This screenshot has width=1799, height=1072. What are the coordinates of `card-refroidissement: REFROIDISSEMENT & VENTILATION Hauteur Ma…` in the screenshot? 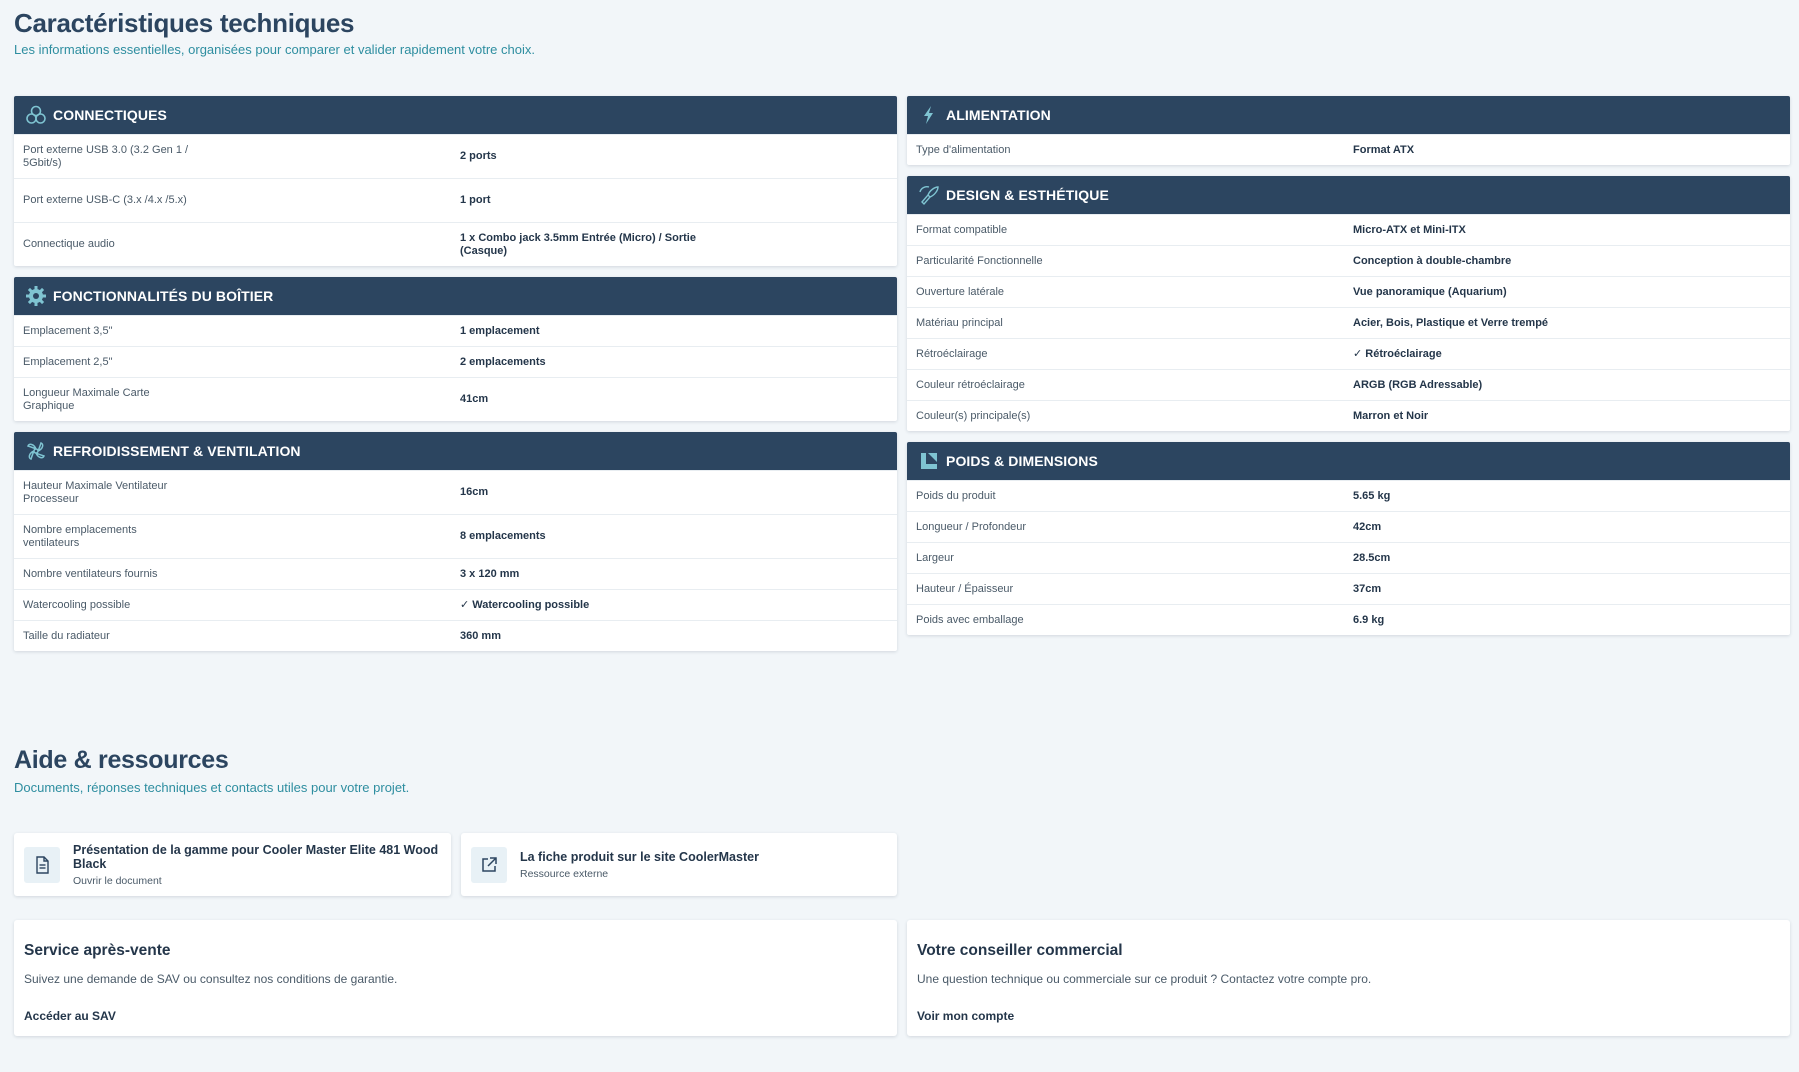 It's located at (455, 541).